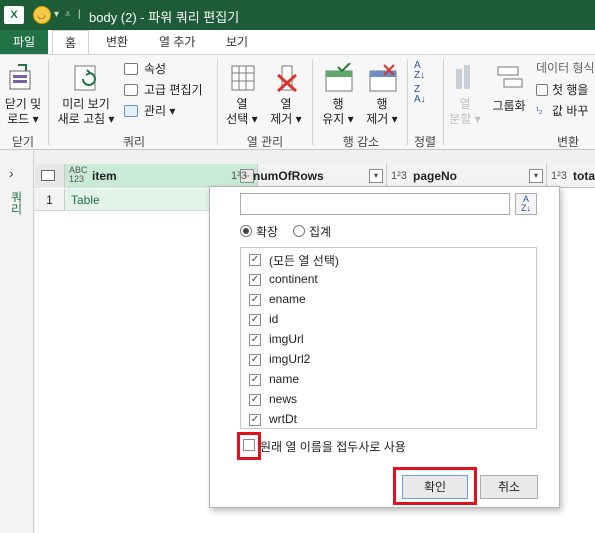 This screenshot has height=533, width=595. I want to click on properties-button: 속성, so click(164, 69).